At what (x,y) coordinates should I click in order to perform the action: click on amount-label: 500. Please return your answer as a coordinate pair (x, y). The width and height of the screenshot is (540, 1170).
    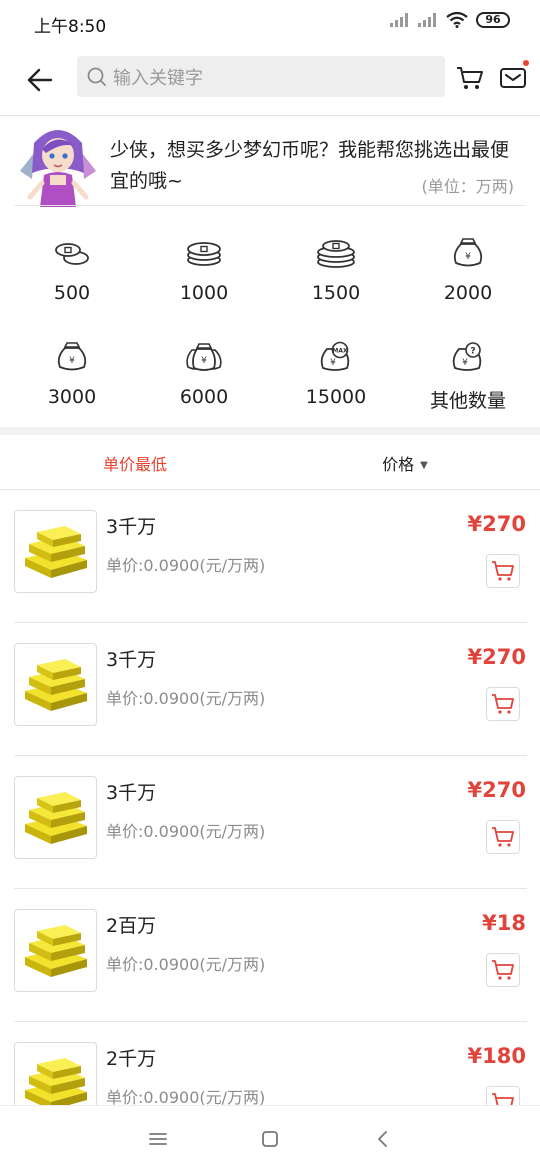
    Looking at the image, I should click on (72, 293).